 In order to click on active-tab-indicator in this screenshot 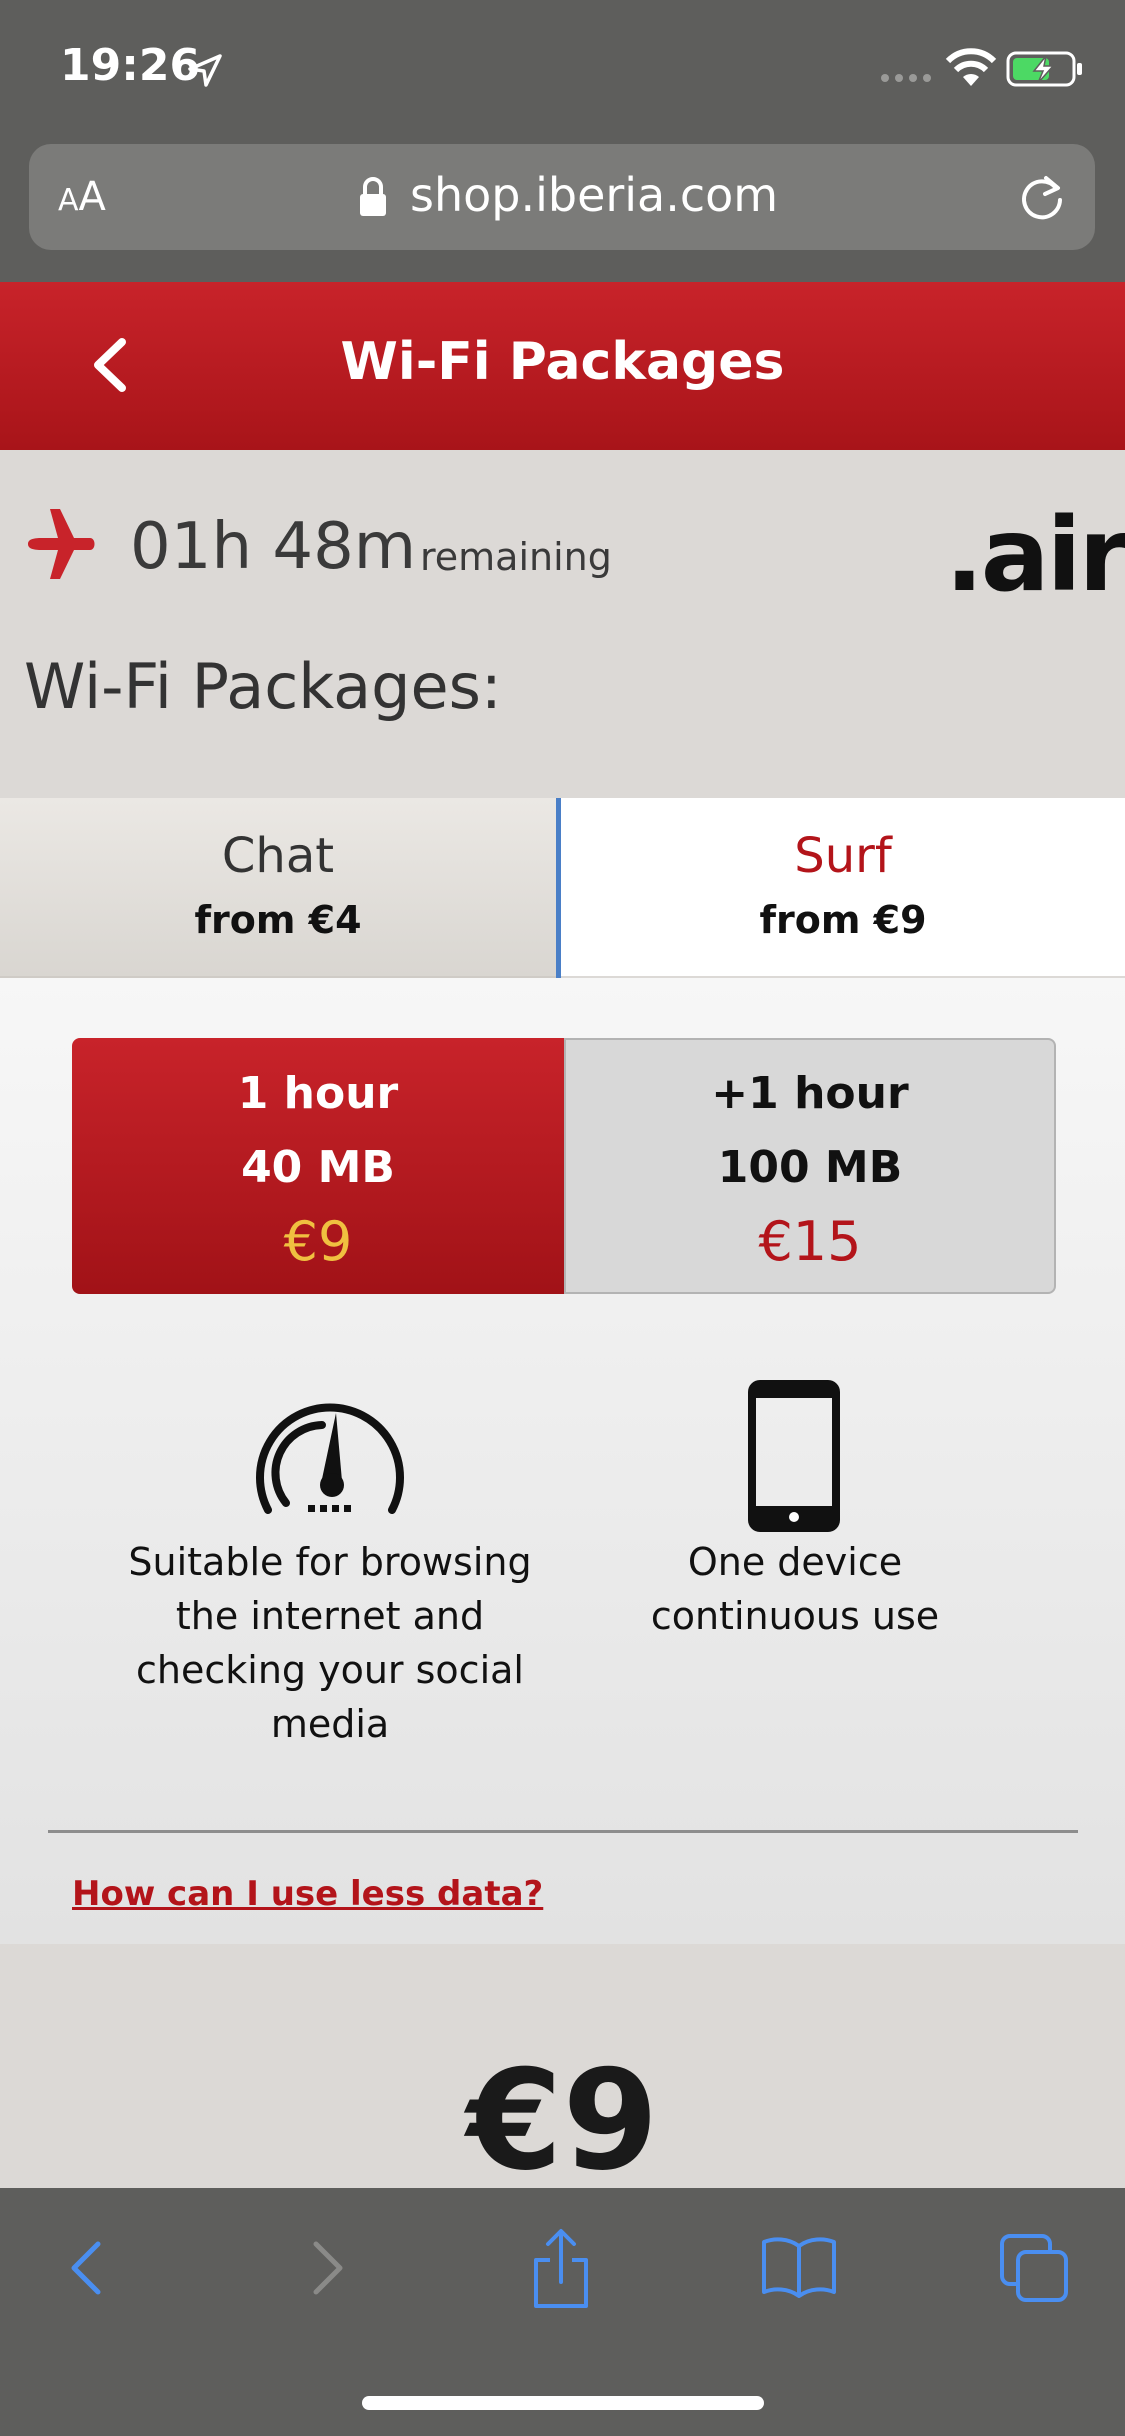, I will do `click(558, 888)`.